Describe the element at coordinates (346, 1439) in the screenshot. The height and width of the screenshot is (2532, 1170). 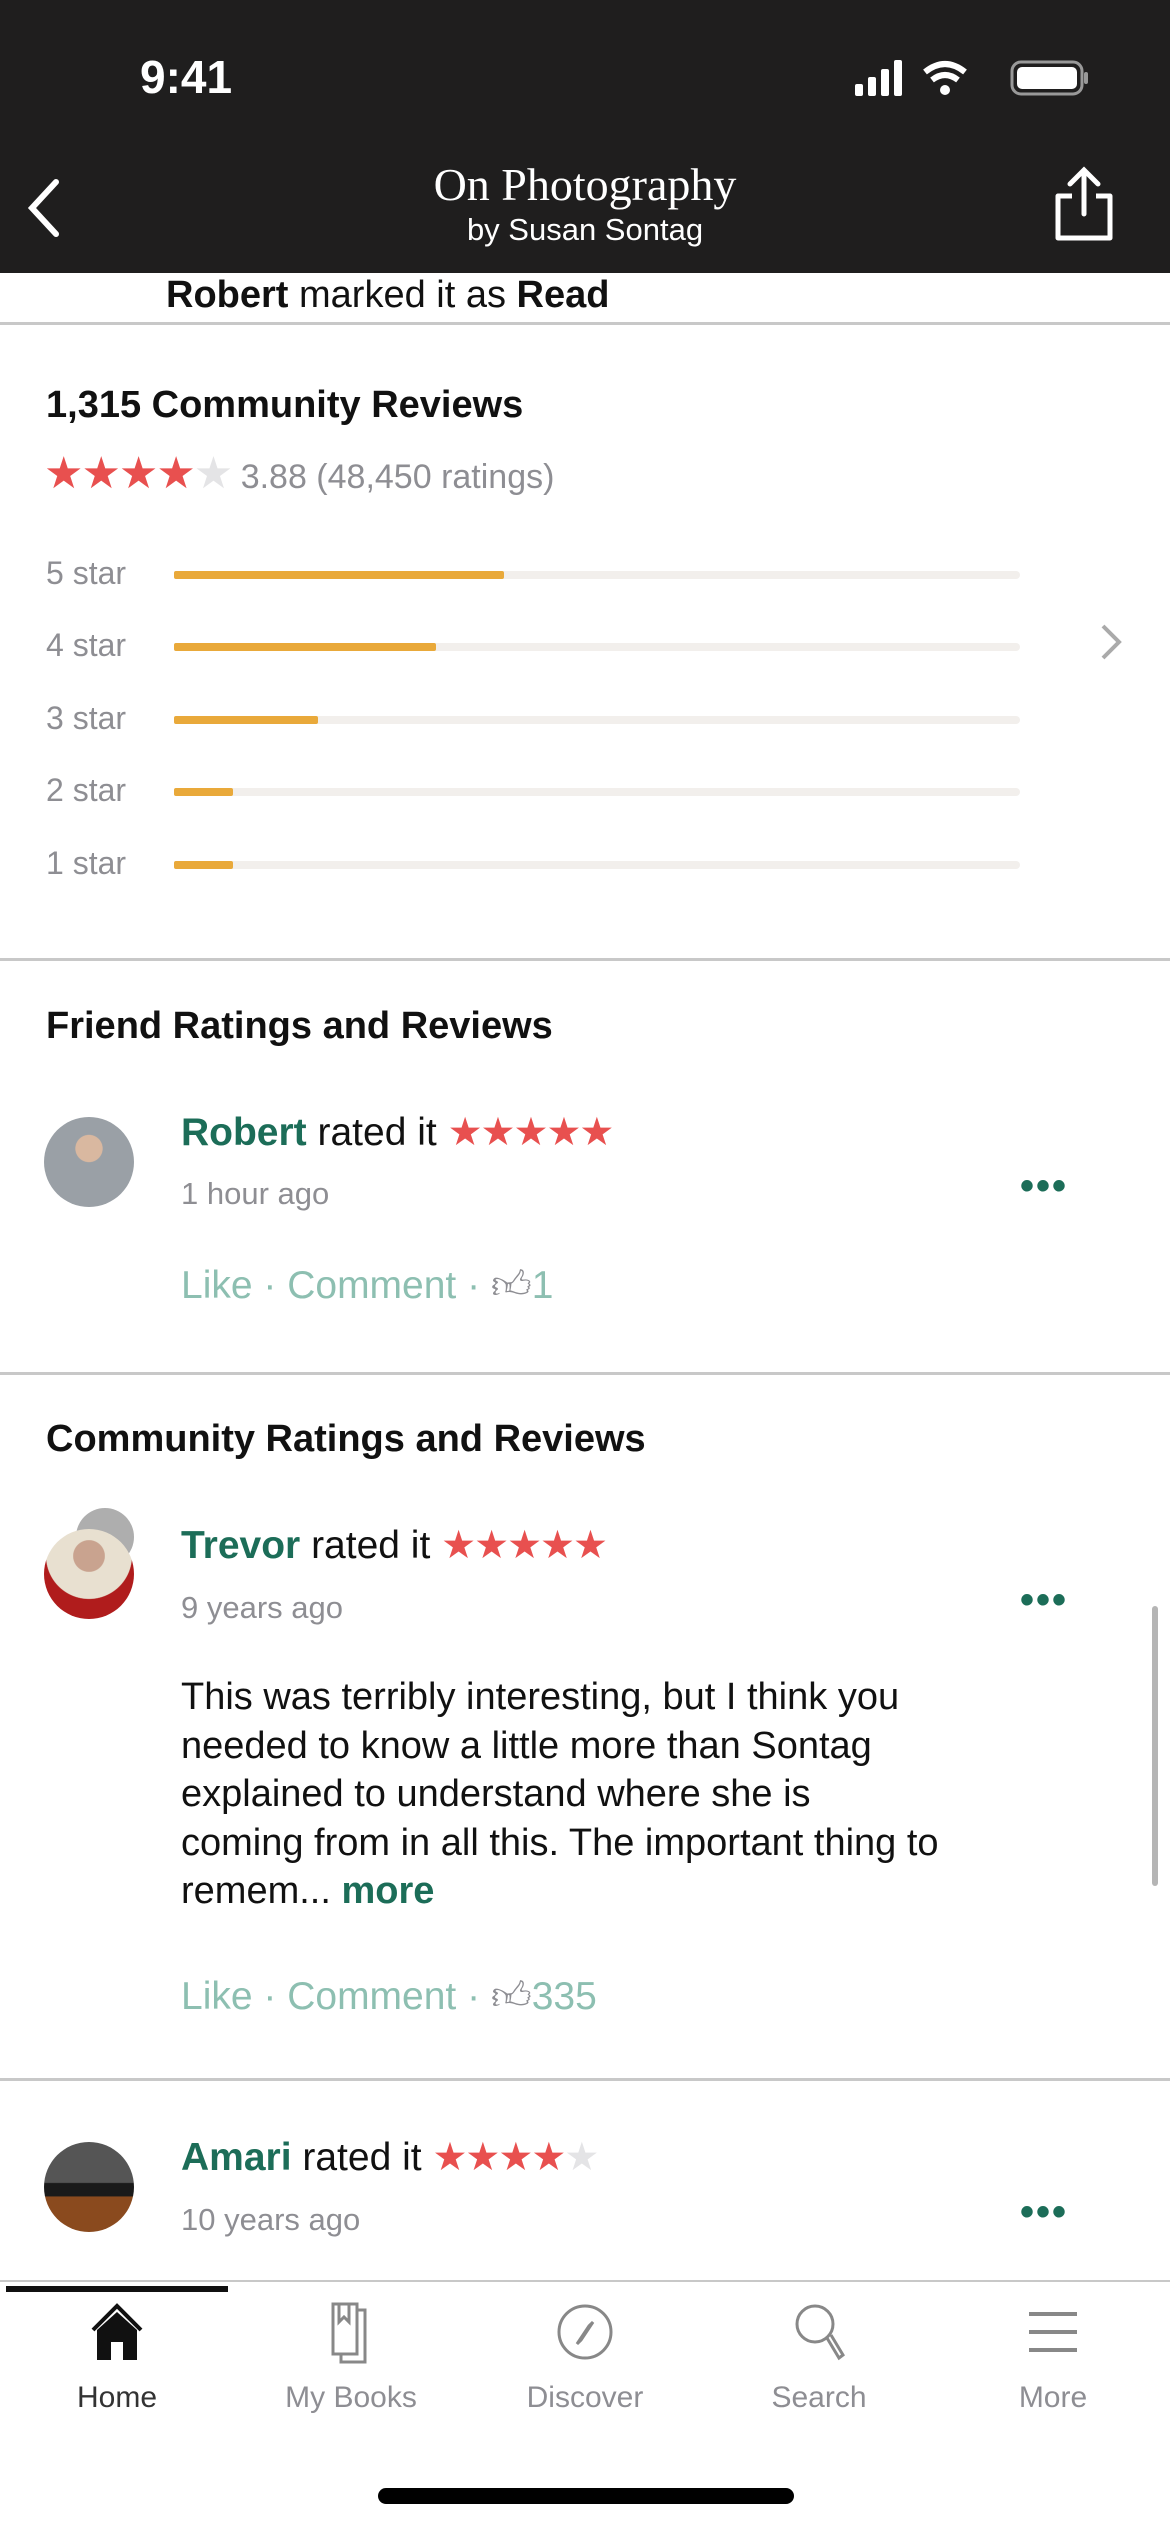
I see `community-ratings-heading: Community Ratings and Reviews` at that location.